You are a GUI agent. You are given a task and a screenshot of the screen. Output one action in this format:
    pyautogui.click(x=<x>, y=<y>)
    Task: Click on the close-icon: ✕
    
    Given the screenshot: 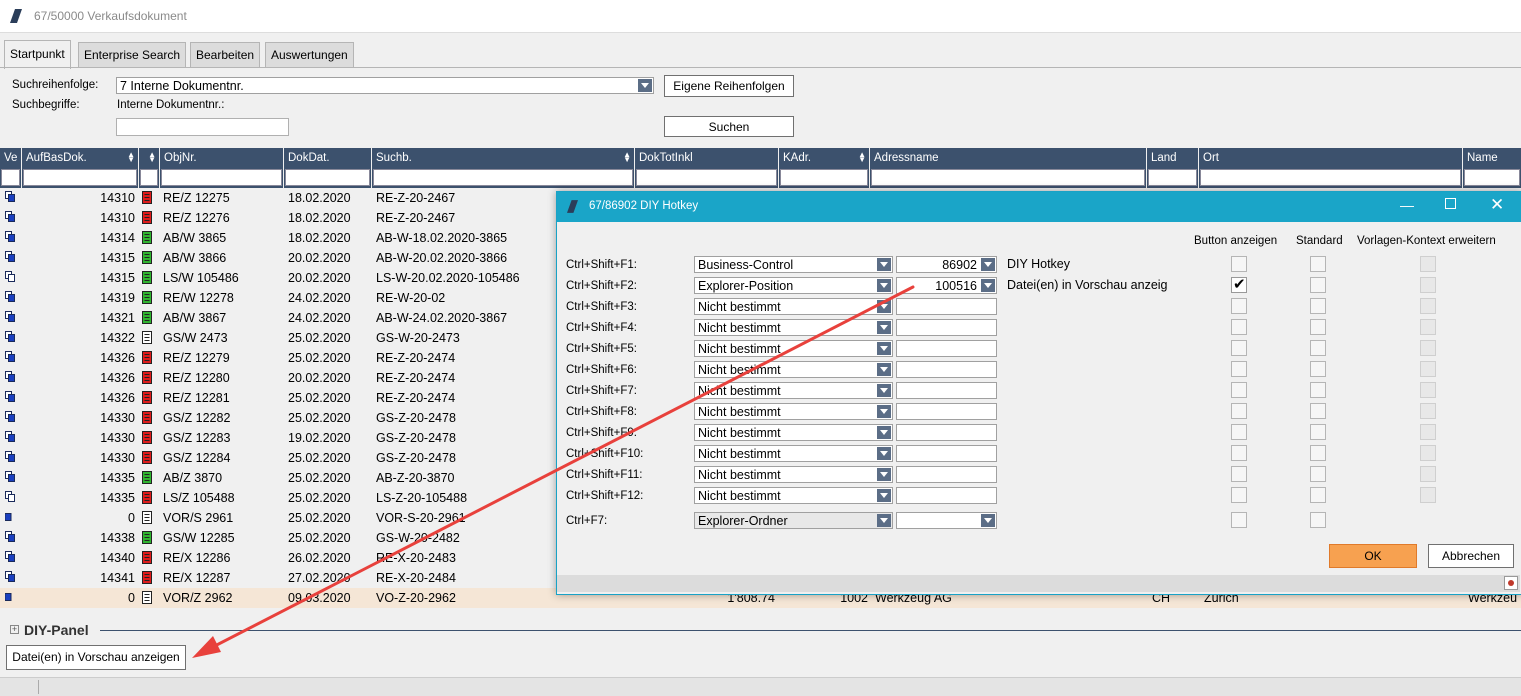 What is the action you would take?
    pyautogui.click(x=1497, y=205)
    